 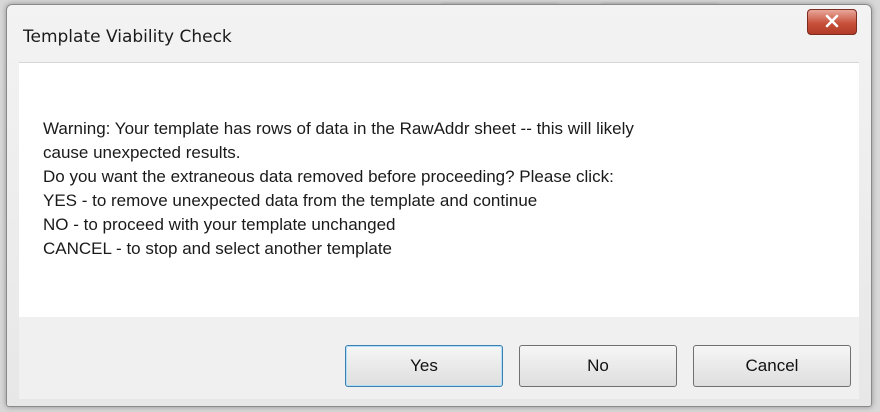 What do you see at coordinates (424, 366) in the screenshot?
I see `yes-button: Yes` at bounding box center [424, 366].